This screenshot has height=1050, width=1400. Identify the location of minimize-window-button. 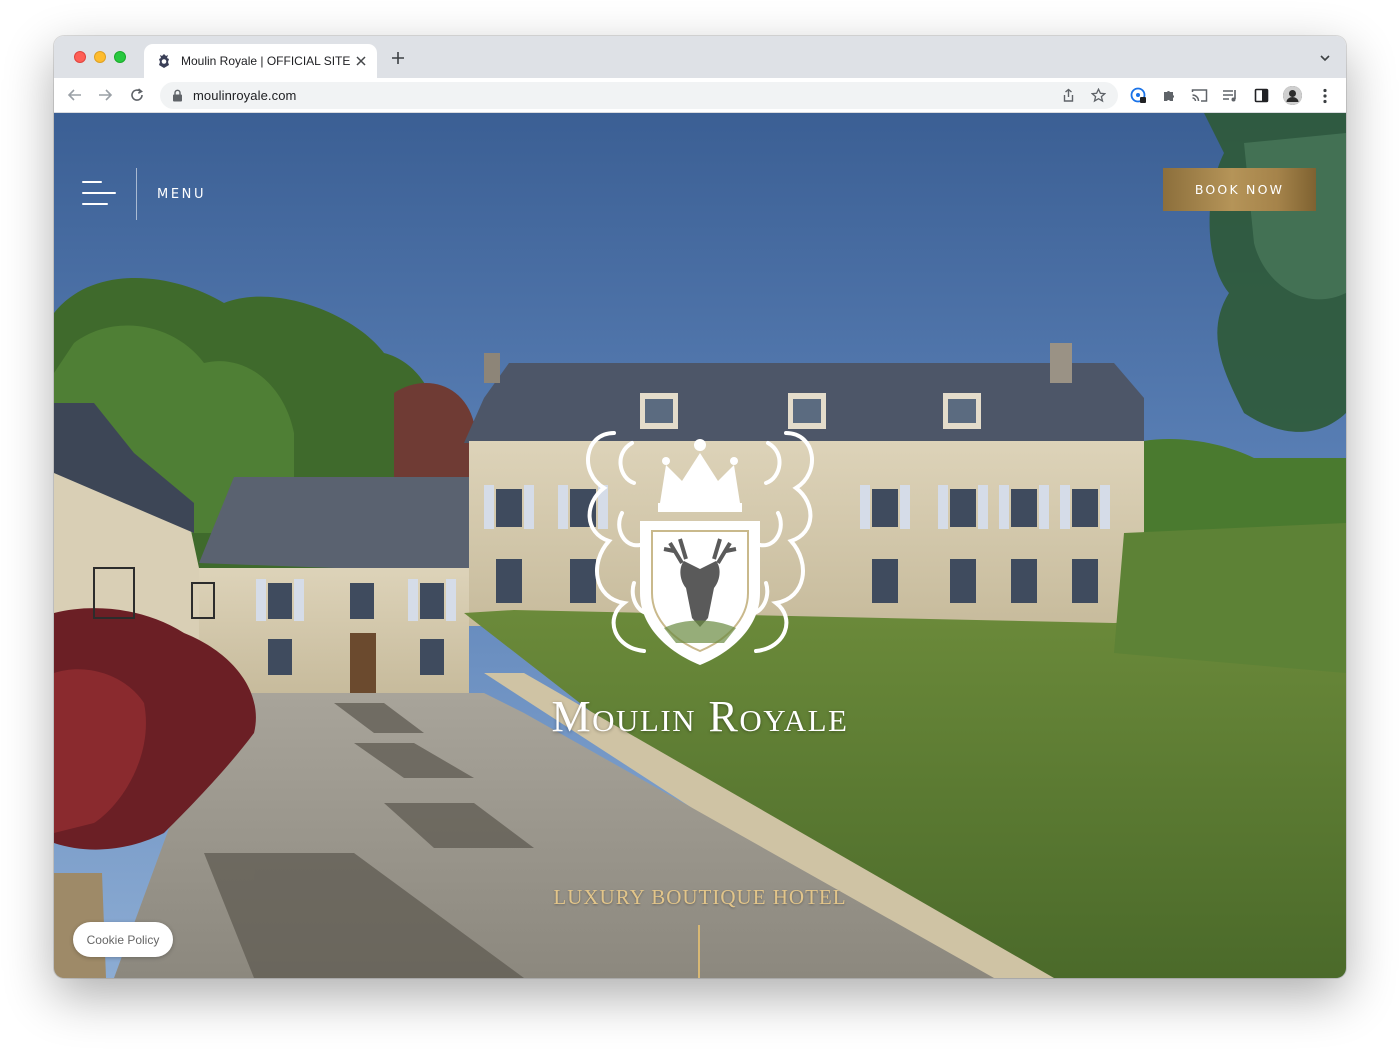
(100, 57).